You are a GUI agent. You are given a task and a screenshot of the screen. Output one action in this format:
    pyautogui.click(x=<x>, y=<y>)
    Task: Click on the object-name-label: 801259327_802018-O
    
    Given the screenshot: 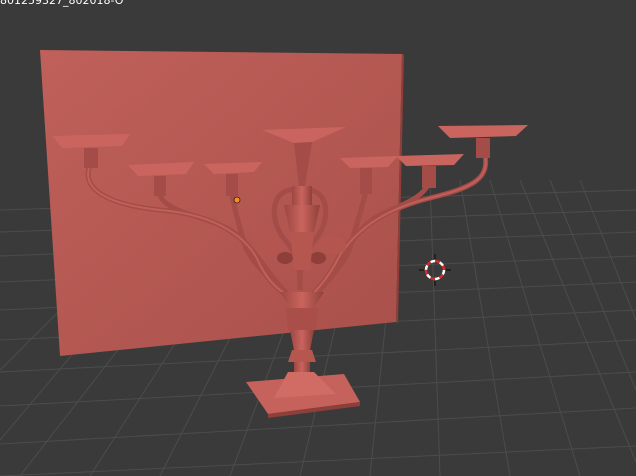 What is the action you would take?
    pyautogui.click(x=62, y=3)
    